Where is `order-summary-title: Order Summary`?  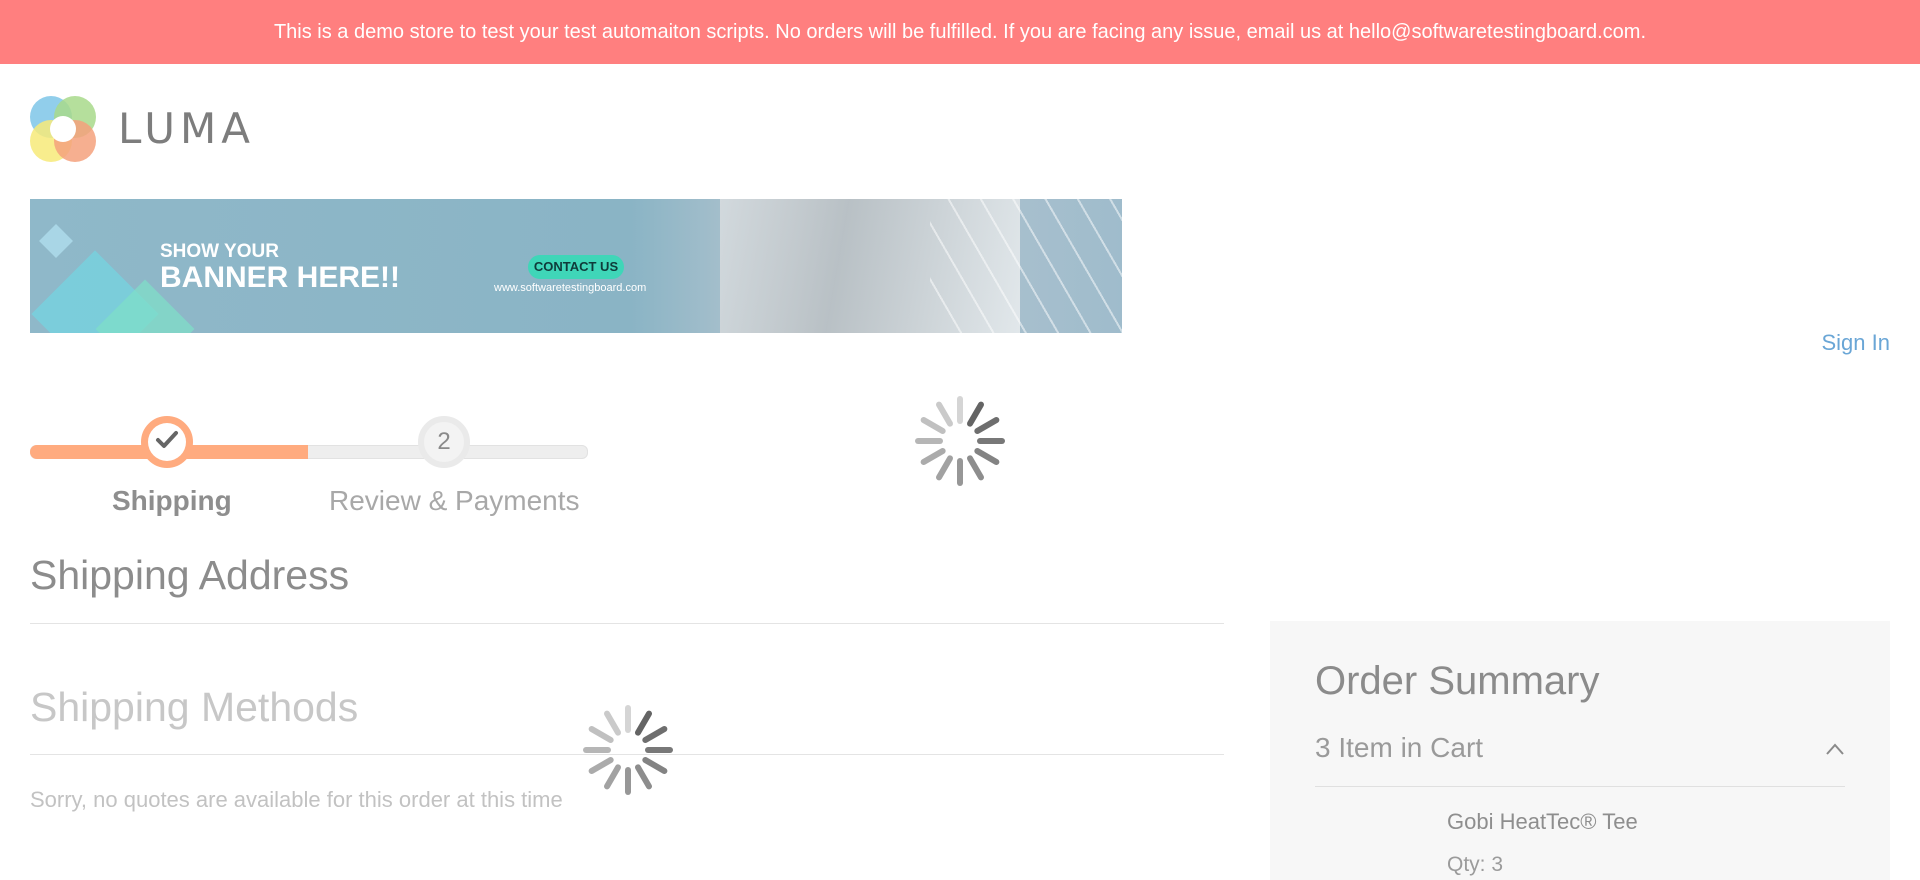 order-summary-title: Order Summary is located at coordinates (1457, 681).